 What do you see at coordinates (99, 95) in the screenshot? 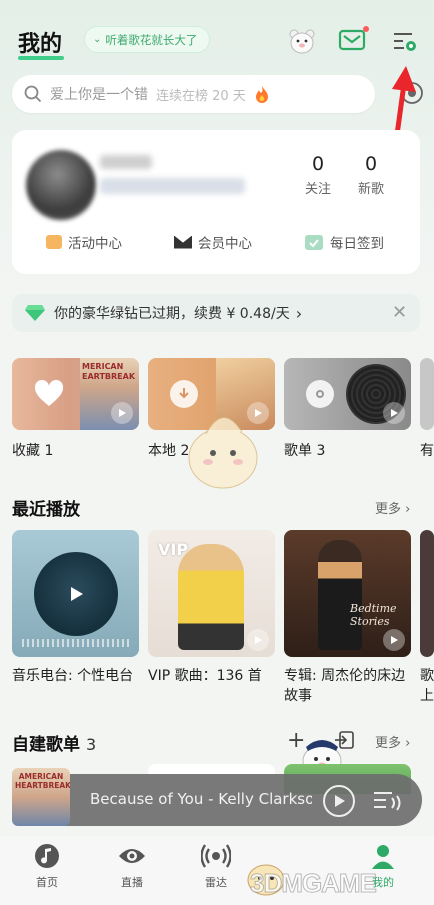
I see `search-placeholder: 爱上你是一个错` at bounding box center [99, 95].